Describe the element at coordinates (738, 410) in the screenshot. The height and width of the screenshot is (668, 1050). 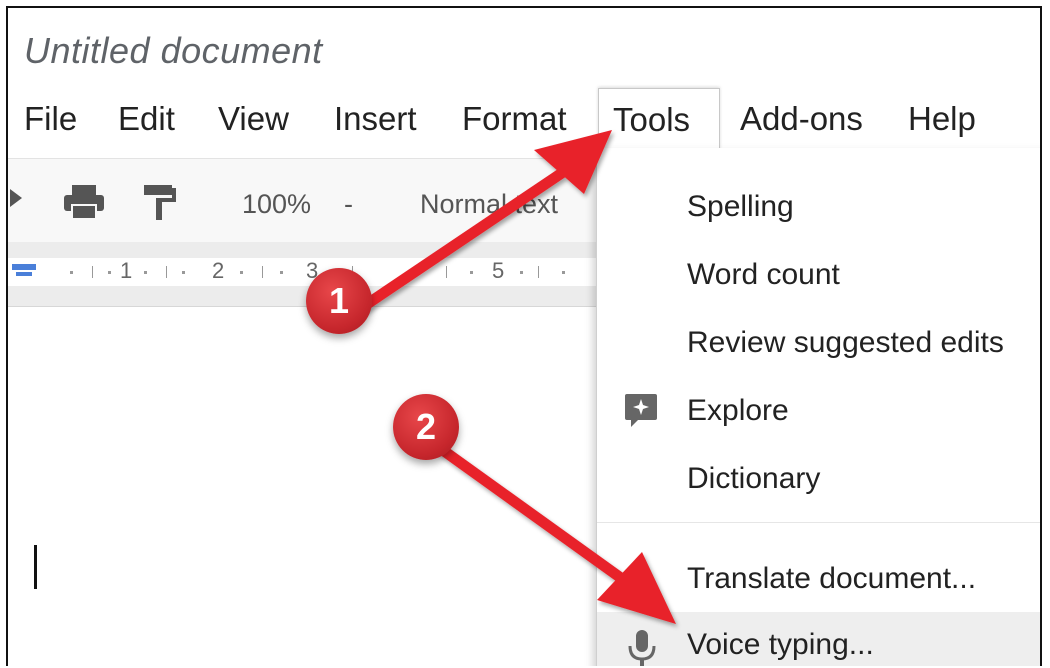
I see `menu-item-label: Explore` at that location.